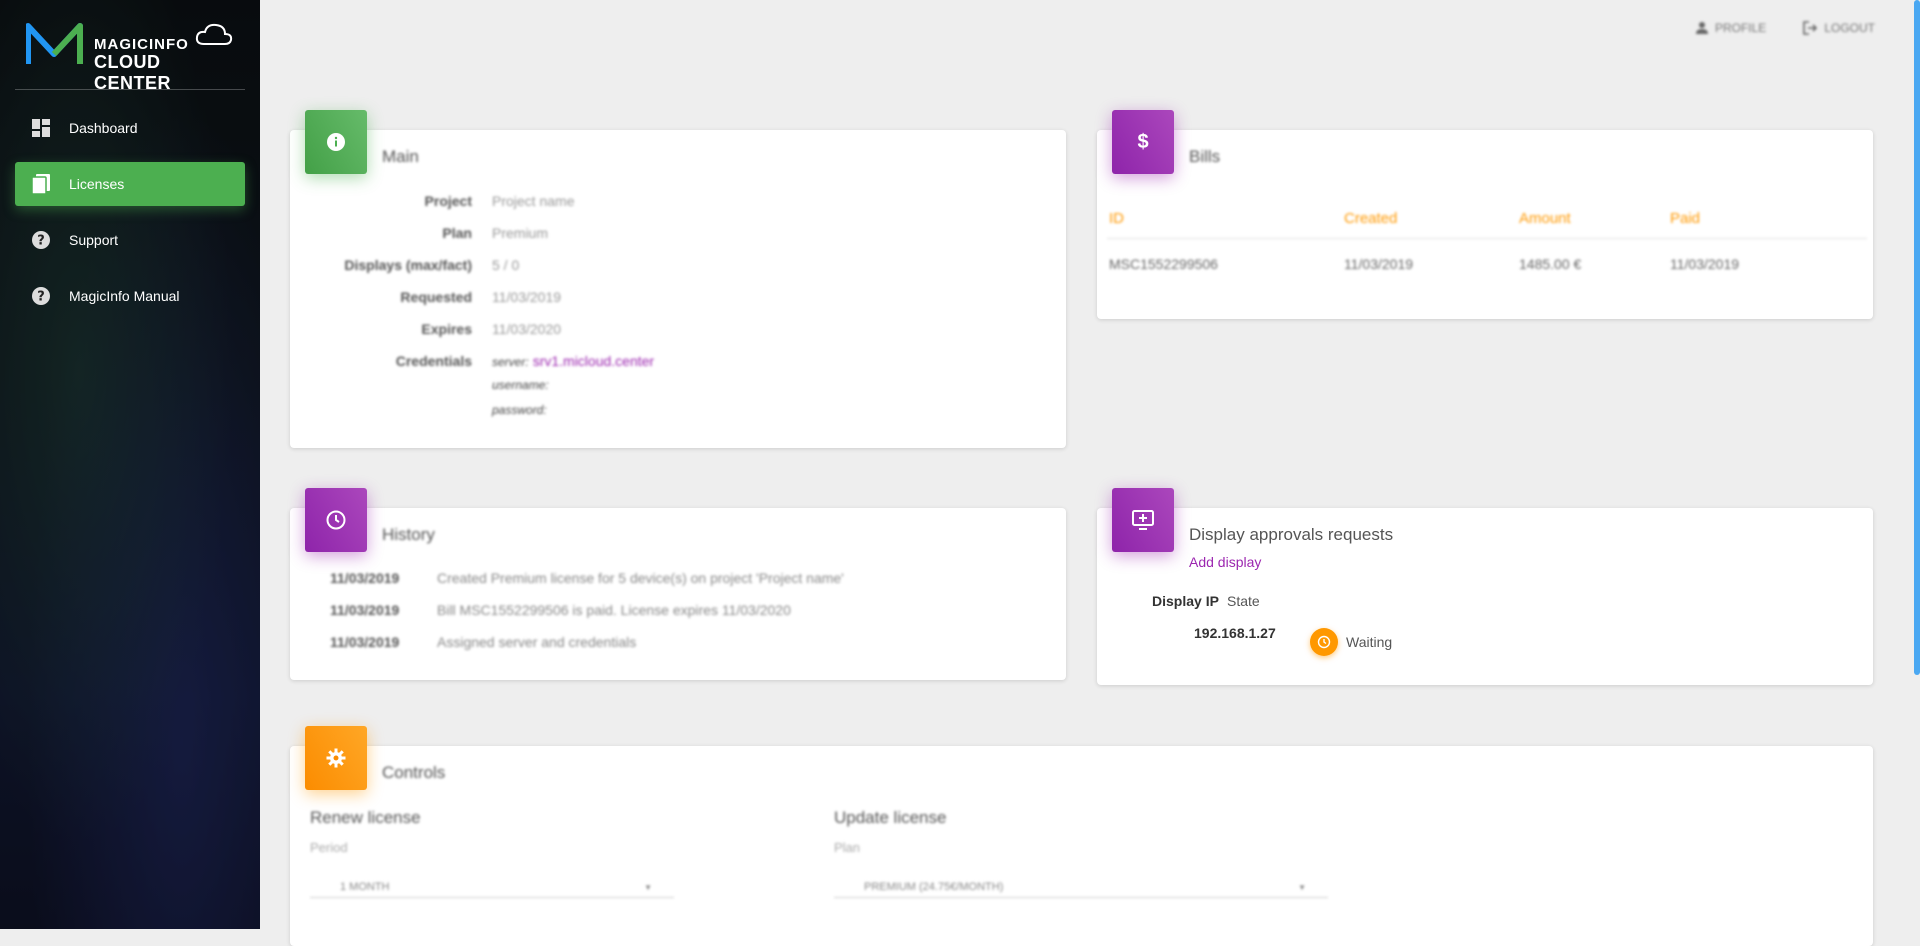 Image resolution: width=1920 pixels, height=946 pixels. I want to click on approvals-card-header-icon, so click(1143, 520).